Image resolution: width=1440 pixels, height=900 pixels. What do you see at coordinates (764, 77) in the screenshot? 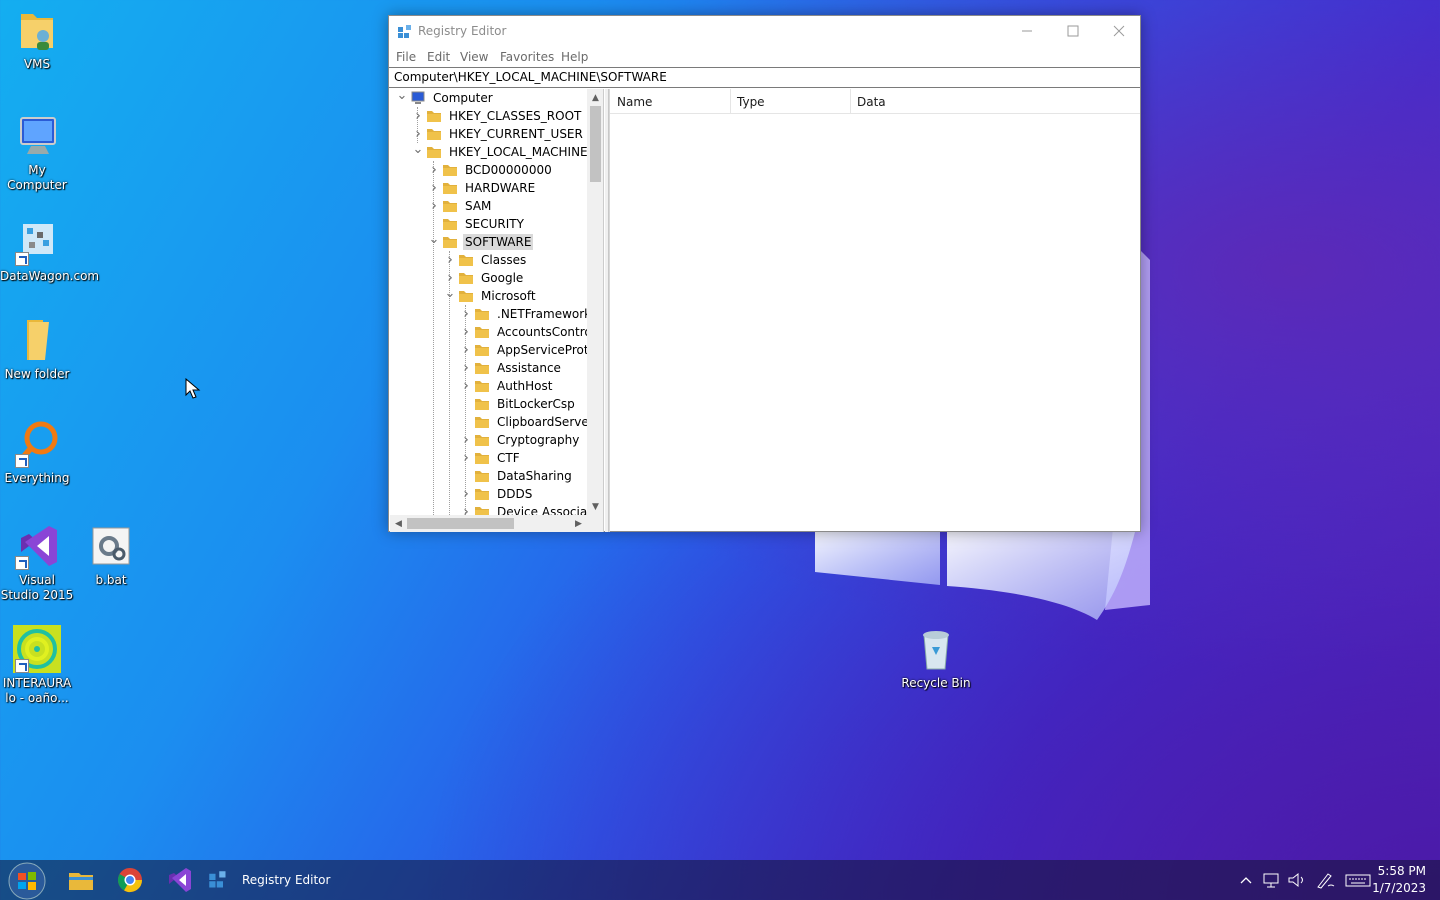
I see `address-bar: Computer\HKEY_LOCAL_MACHINE\SOFTWARE` at bounding box center [764, 77].